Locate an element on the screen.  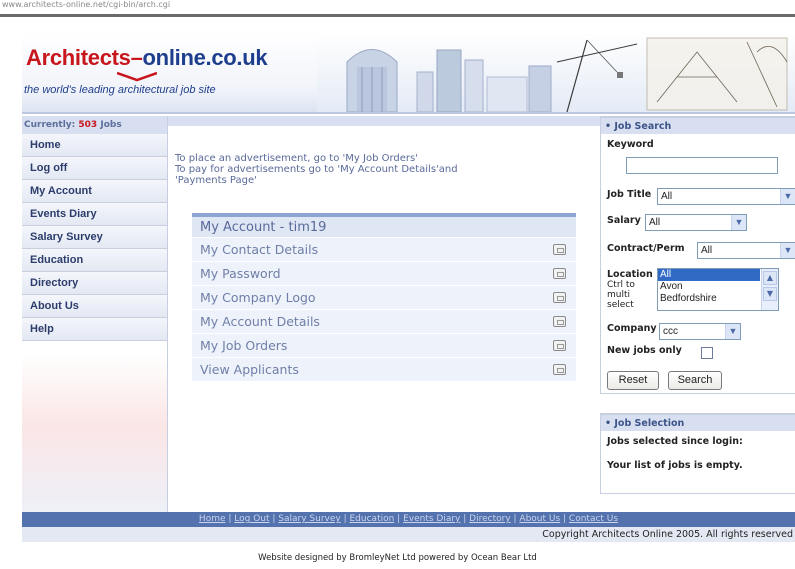
location-hint-line: select is located at coordinates (620, 305).